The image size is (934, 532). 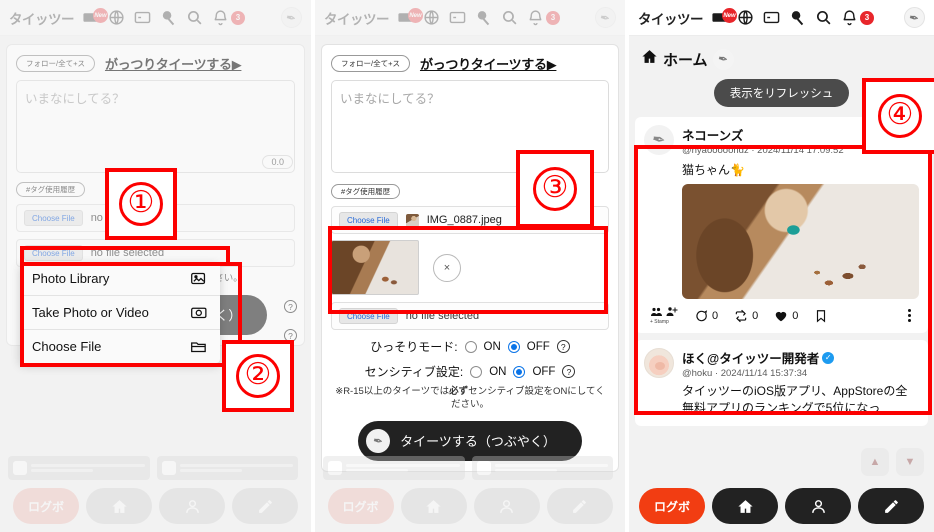 I want to click on composer-top-row-2: フォロー/全て+ス がっつりタイーツする▶, so click(x=470, y=63).